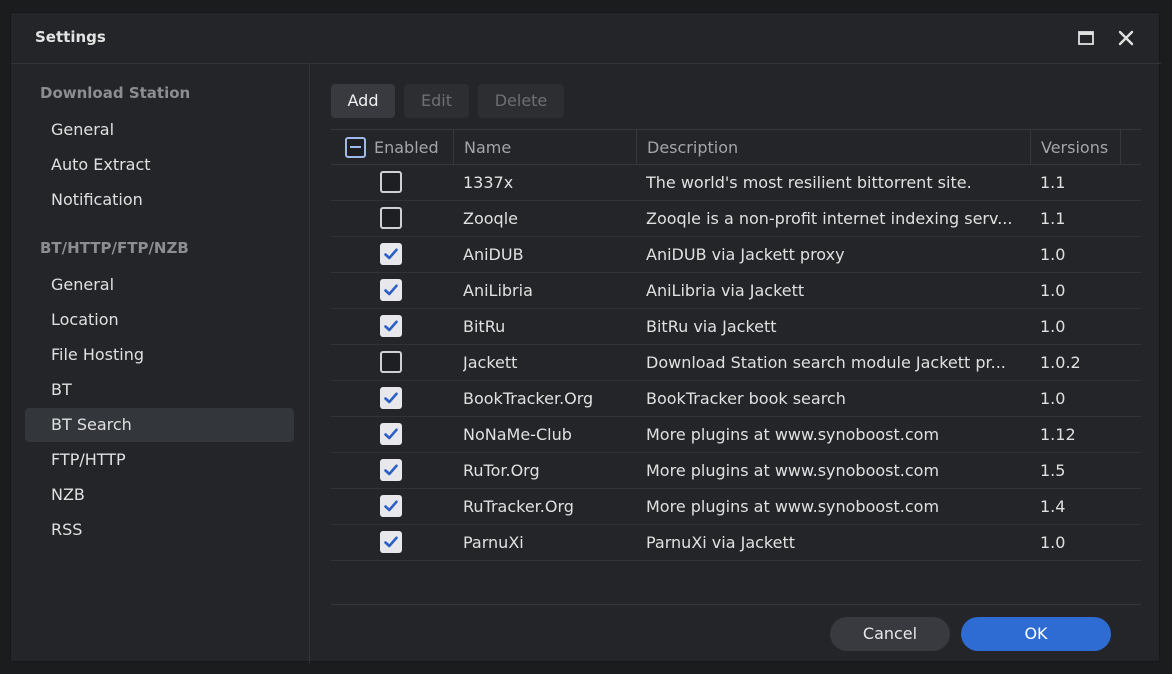  Describe the element at coordinates (159, 495) in the screenshot. I see `sidebar-item-nzb: NZB` at that location.